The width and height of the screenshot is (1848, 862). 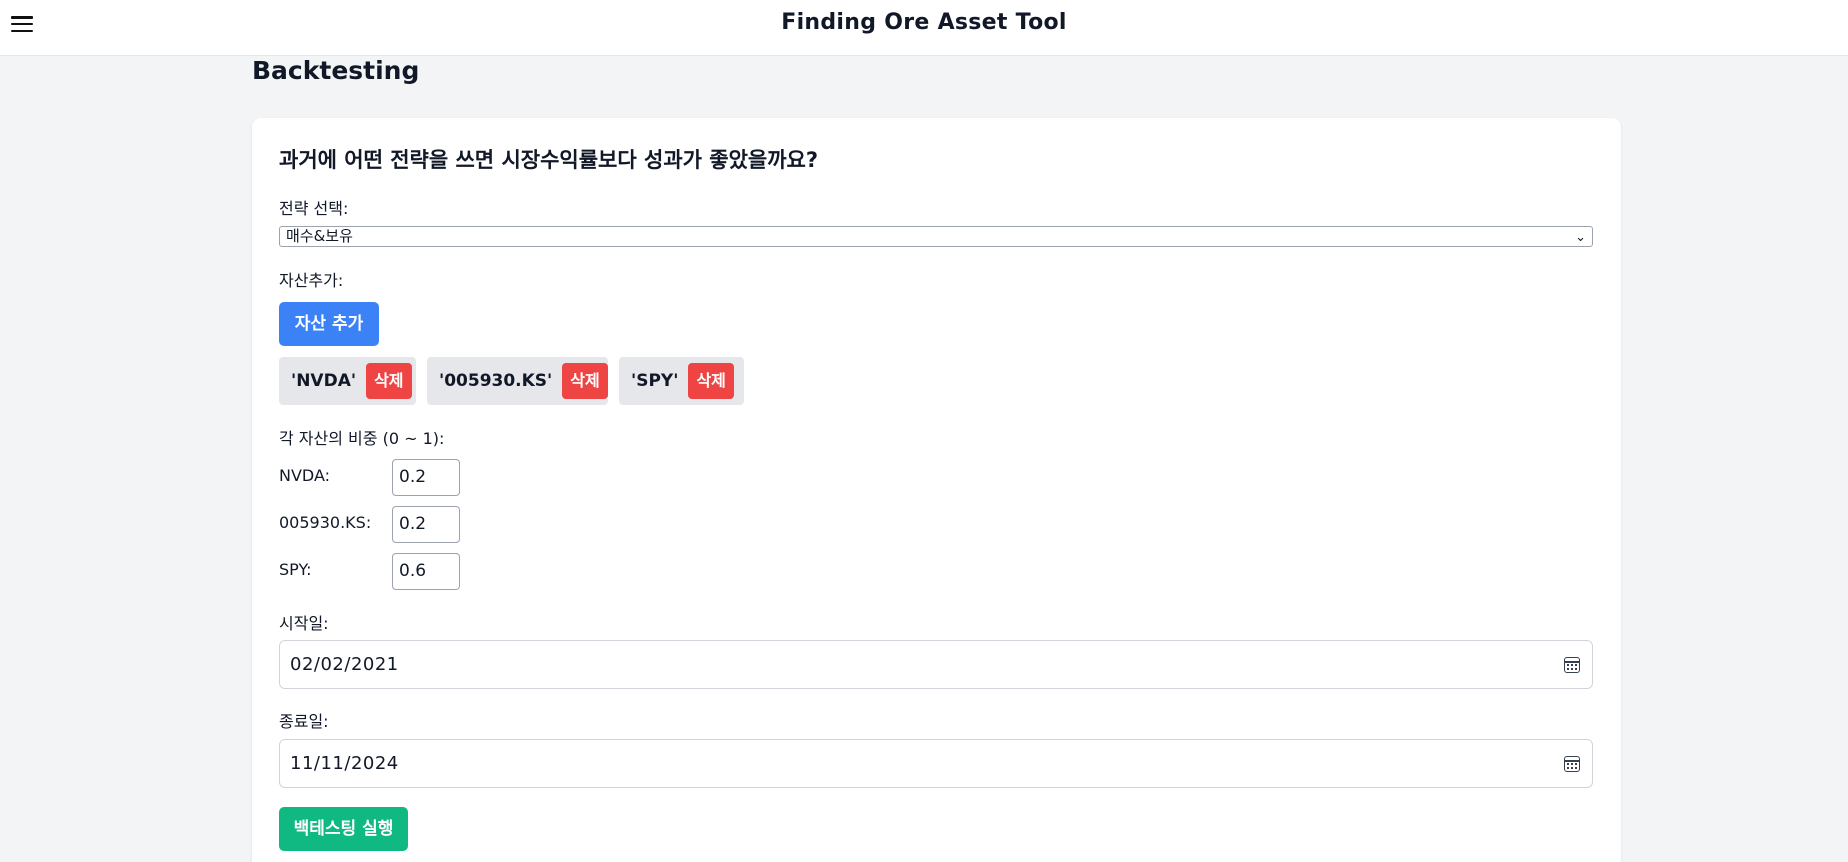 I want to click on end-date-value: 11/11/2024, so click(x=344, y=763).